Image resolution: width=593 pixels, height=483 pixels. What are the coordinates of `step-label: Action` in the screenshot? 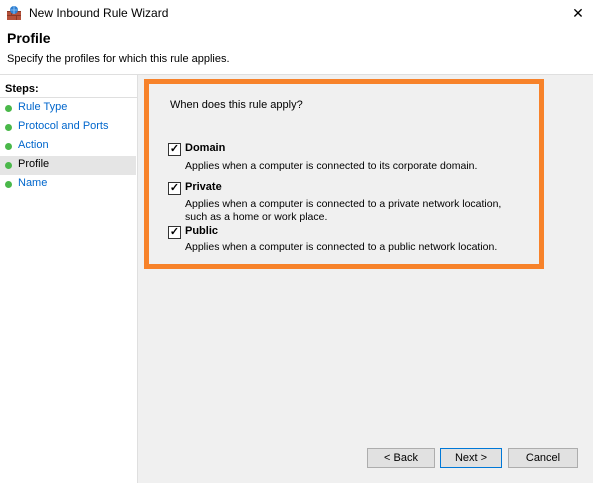 It's located at (33, 145).